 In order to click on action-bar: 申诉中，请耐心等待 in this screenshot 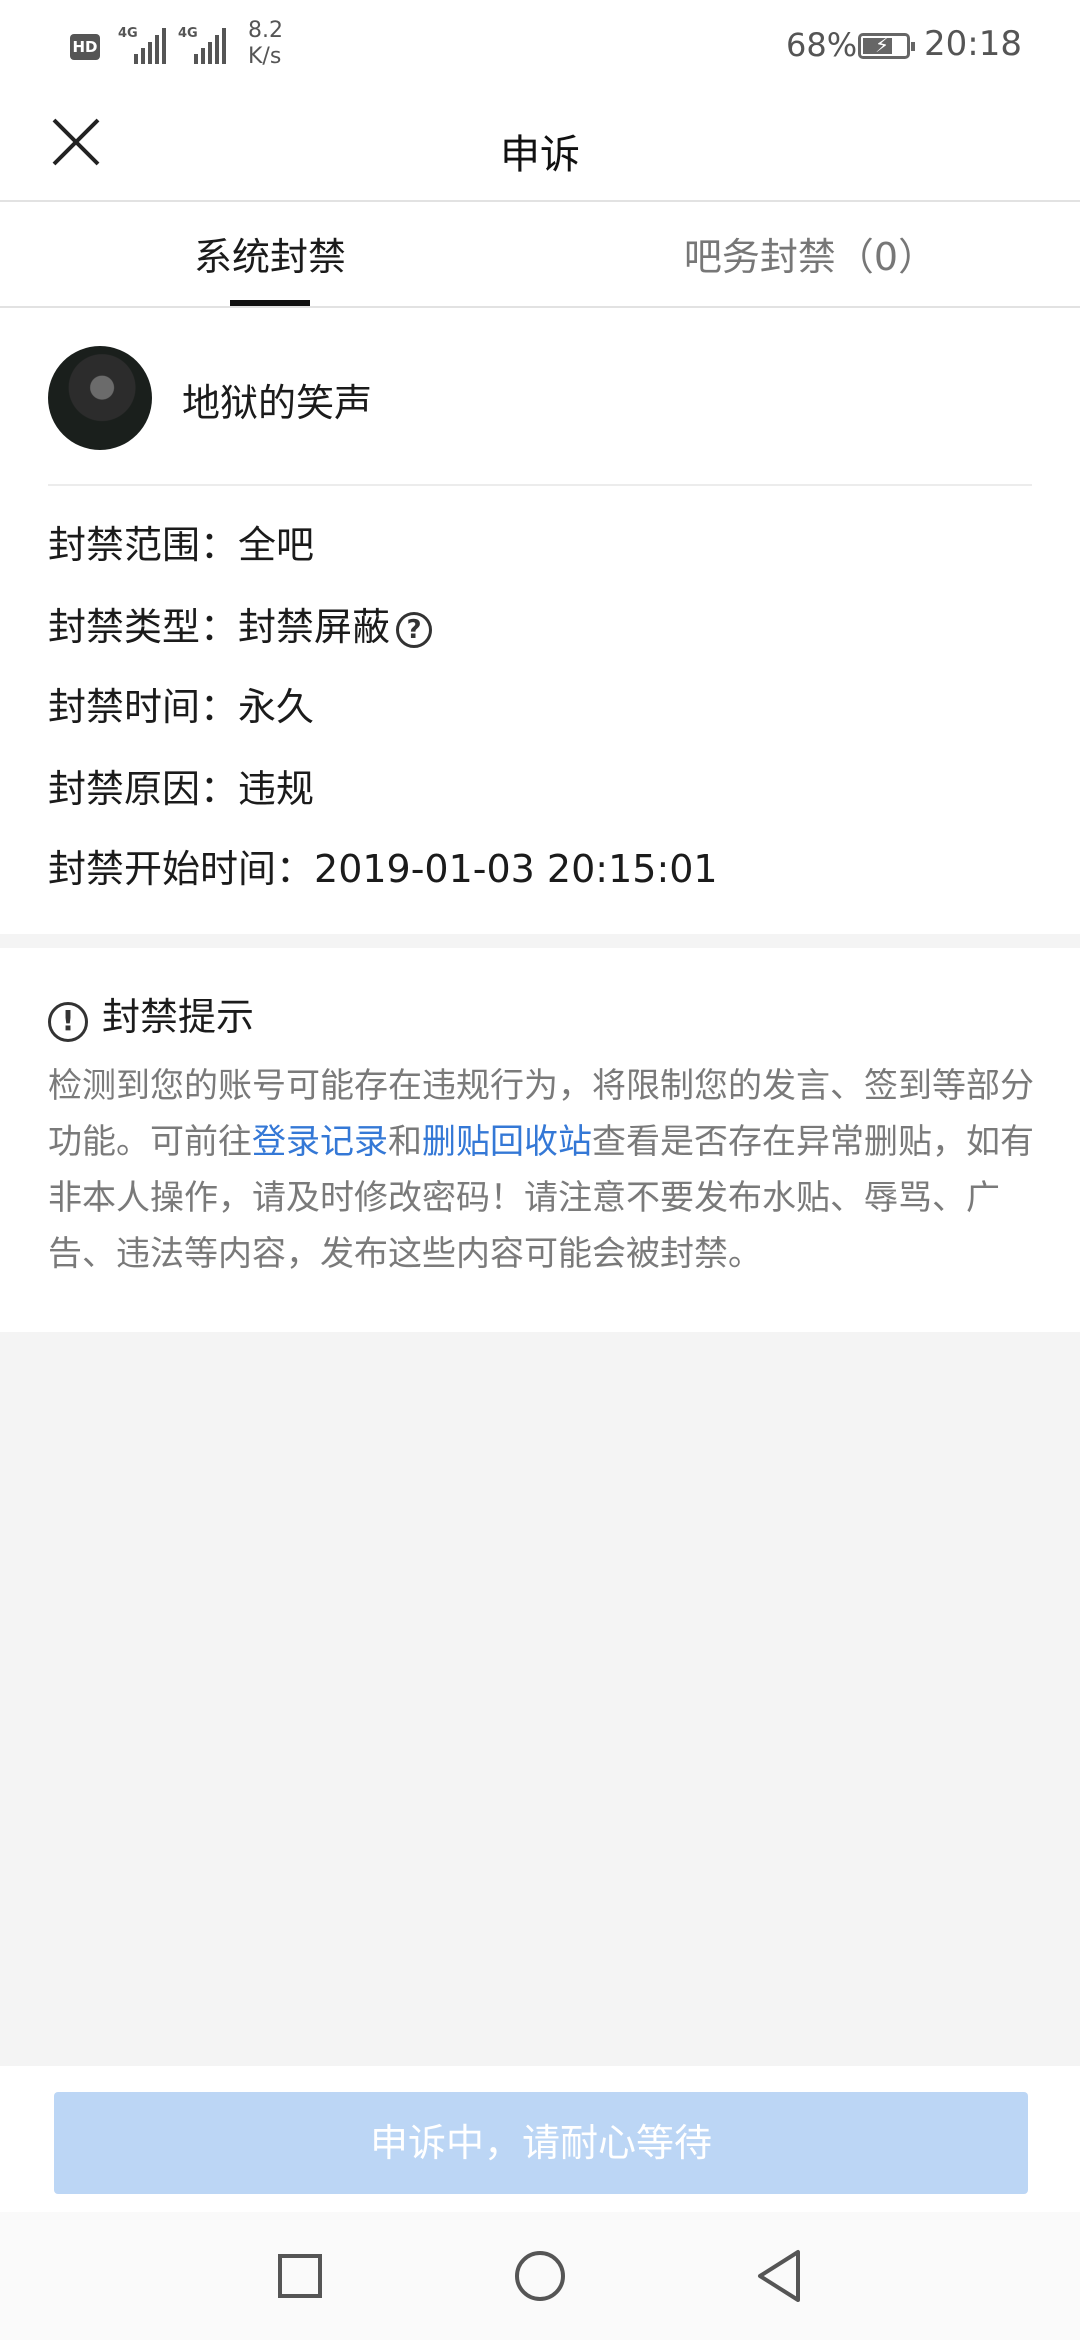, I will do `click(540, 2139)`.